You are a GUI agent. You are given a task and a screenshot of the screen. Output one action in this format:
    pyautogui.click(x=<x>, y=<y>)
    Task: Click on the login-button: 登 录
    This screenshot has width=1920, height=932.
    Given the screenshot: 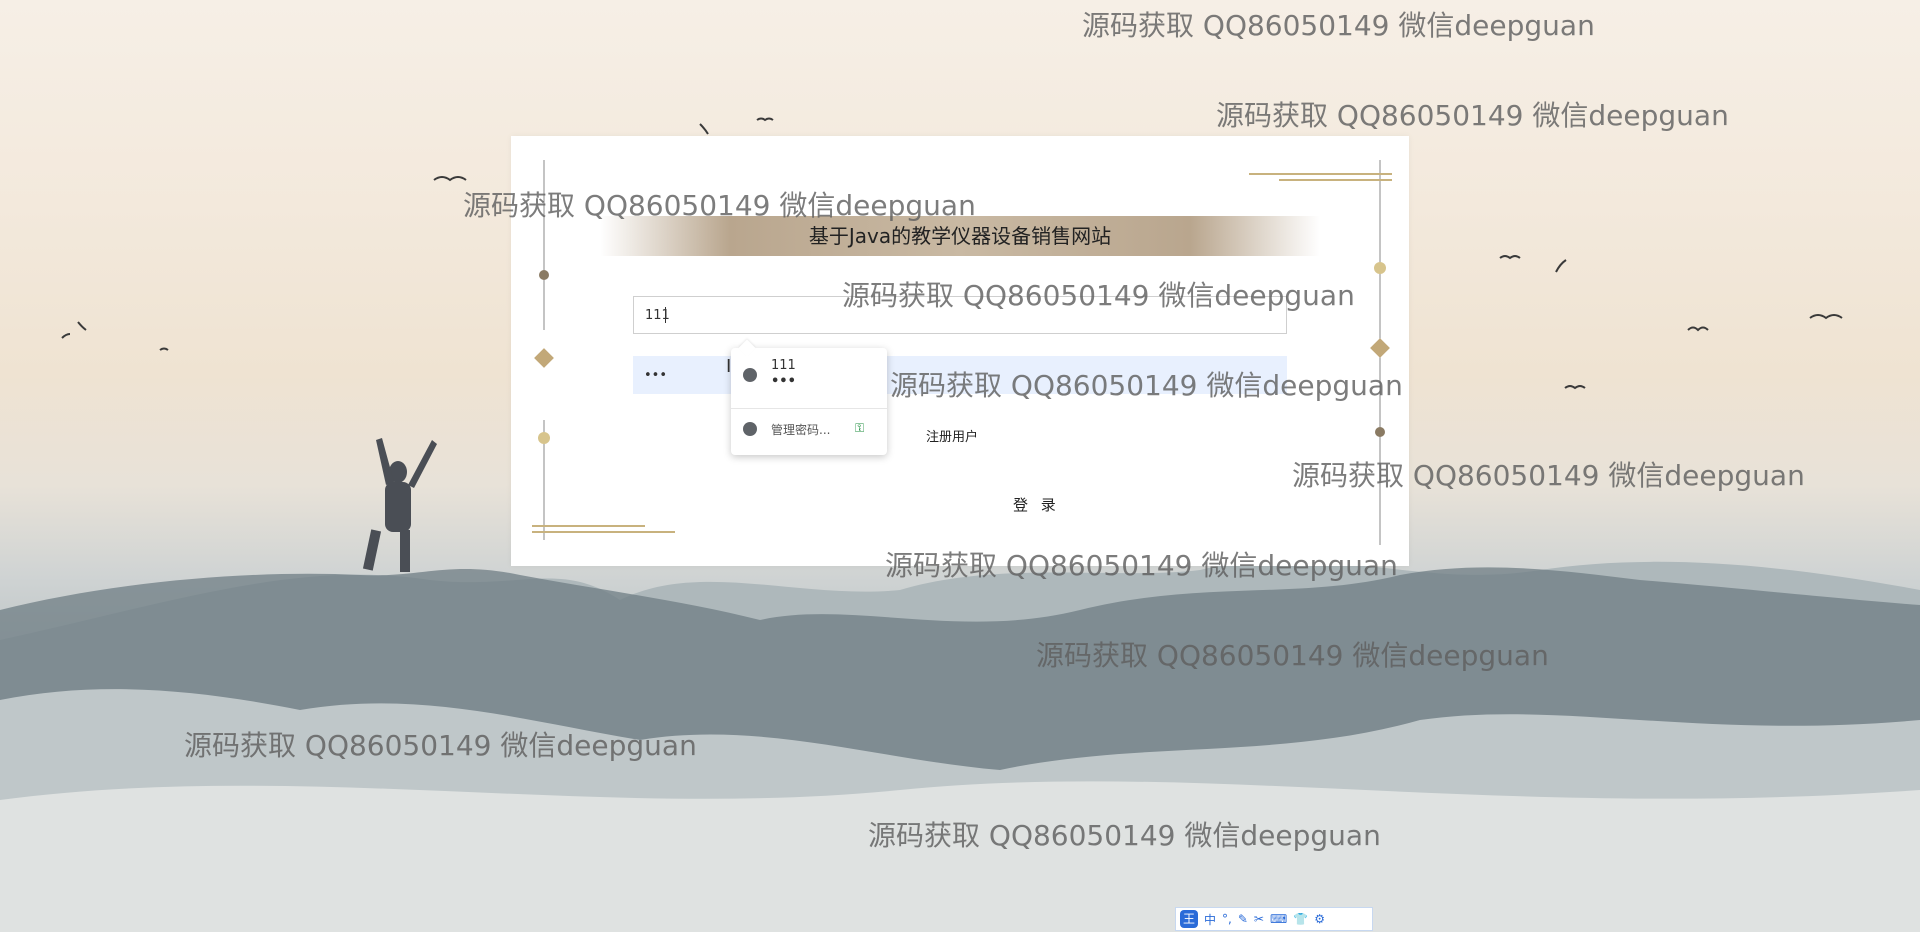 What is the action you would take?
    pyautogui.click(x=1036, y=504)
    